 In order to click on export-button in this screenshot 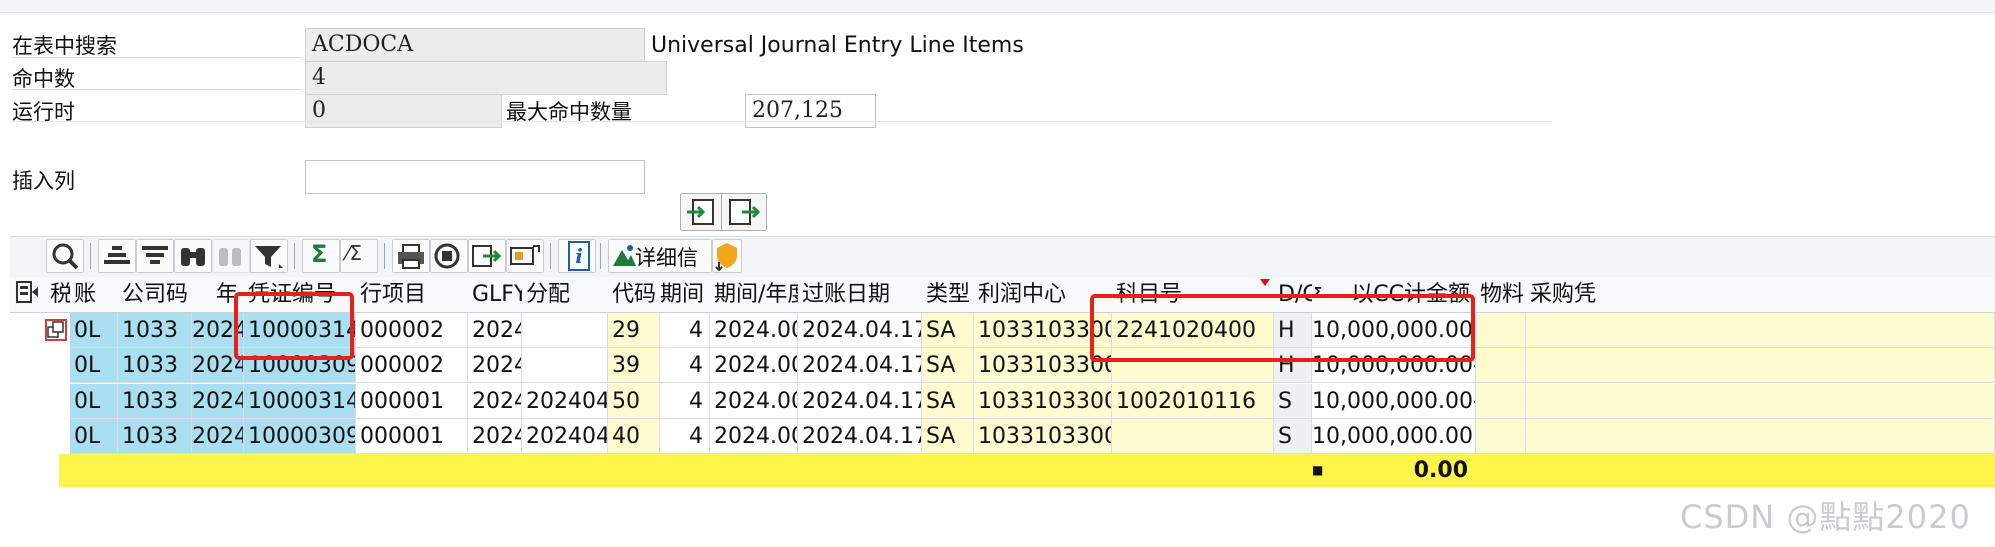, I will do `click(487, 256)`.